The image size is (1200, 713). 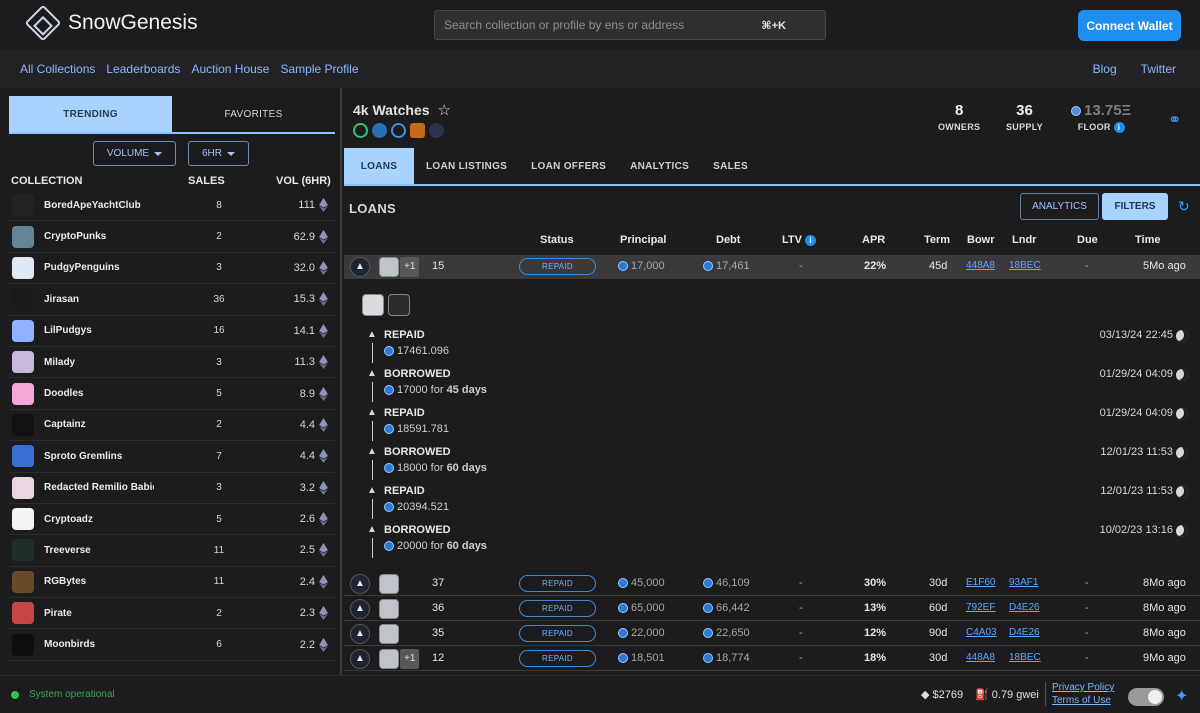 I want to click on principal-value: 22,000, so click(x=648, y=633).